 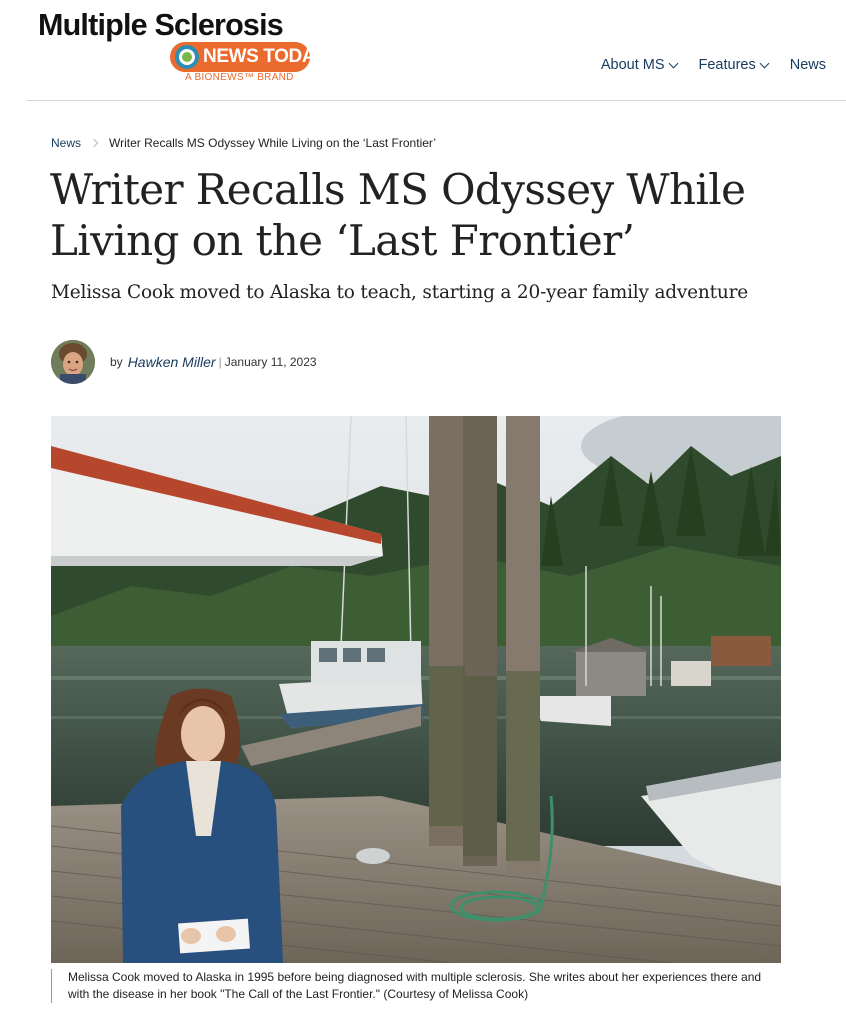 What do you see at coordinates (727, 65) in the screenshot?
I see `nav-features-label: Features` at bounding box center [727, 65].